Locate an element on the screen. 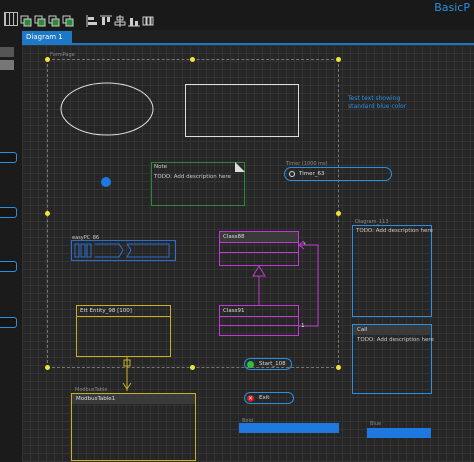  form-page-label: FormPage is located at coordinates (62, 55).